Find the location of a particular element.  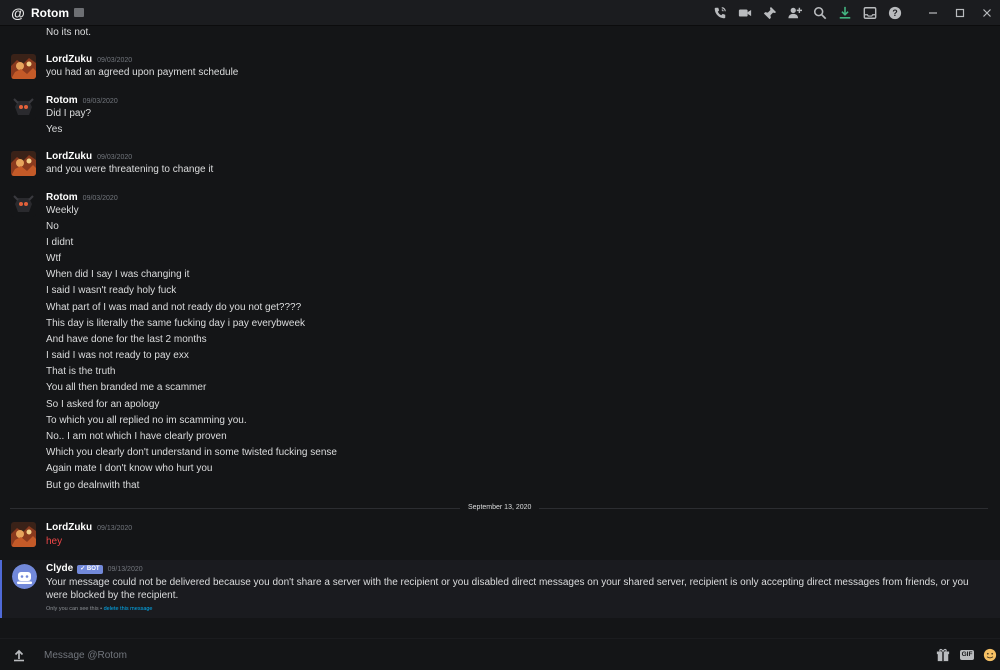

message-header: LordZuku 09/13/2020 is located at coordinates (89, 528).